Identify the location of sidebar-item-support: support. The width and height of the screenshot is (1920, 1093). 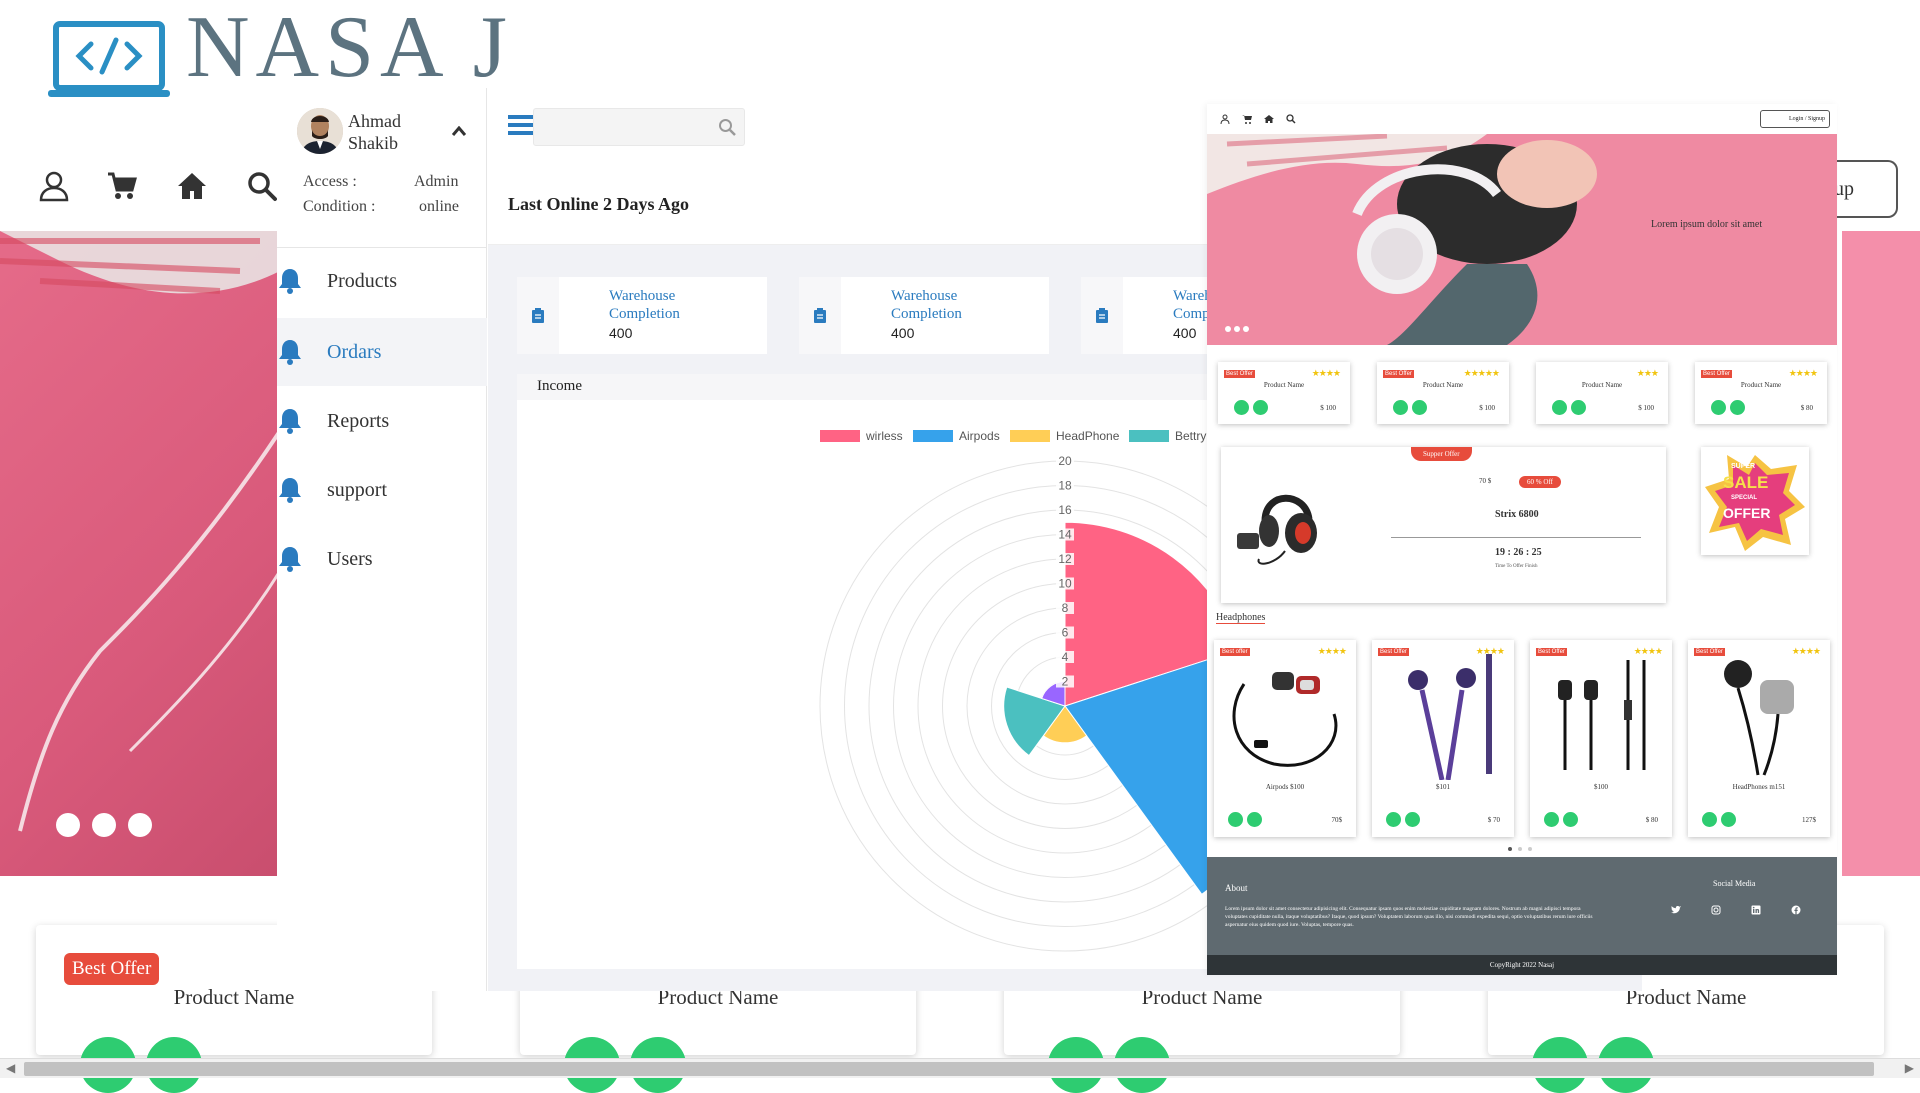
(382, 490).